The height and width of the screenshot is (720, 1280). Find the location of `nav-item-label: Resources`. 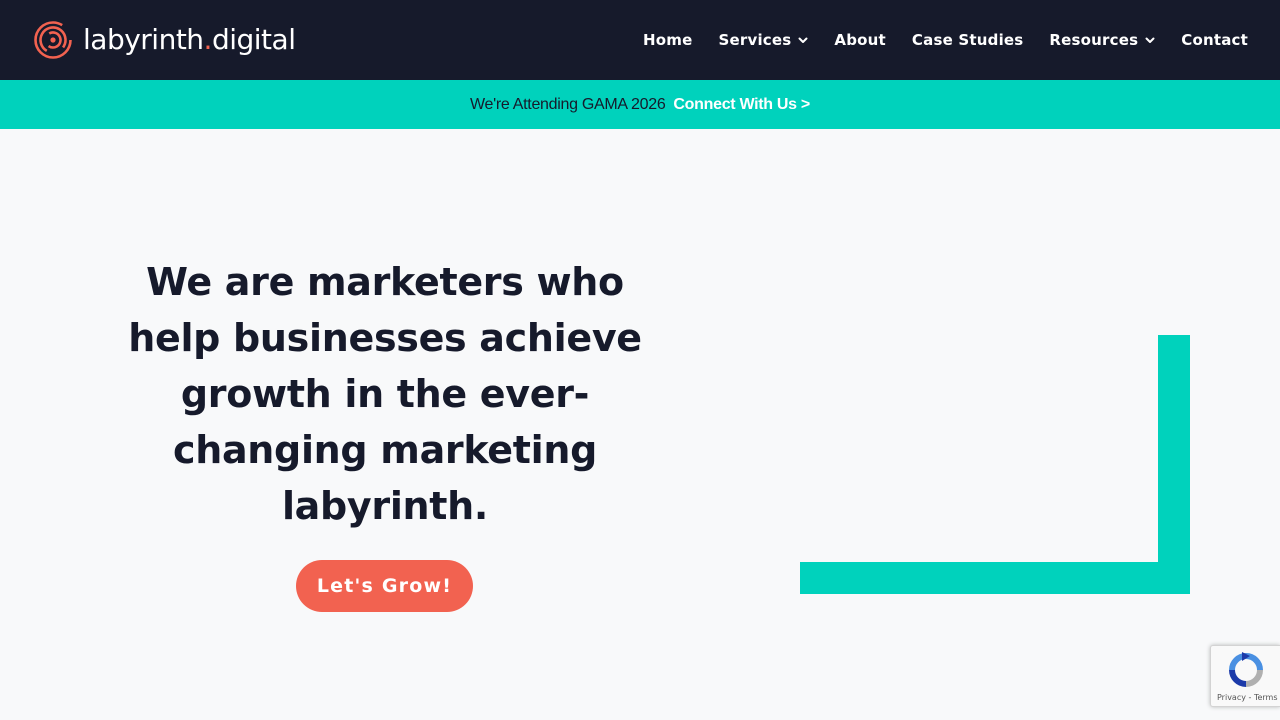

nav-item-label: Resources is located at coordinates (1094, 40).